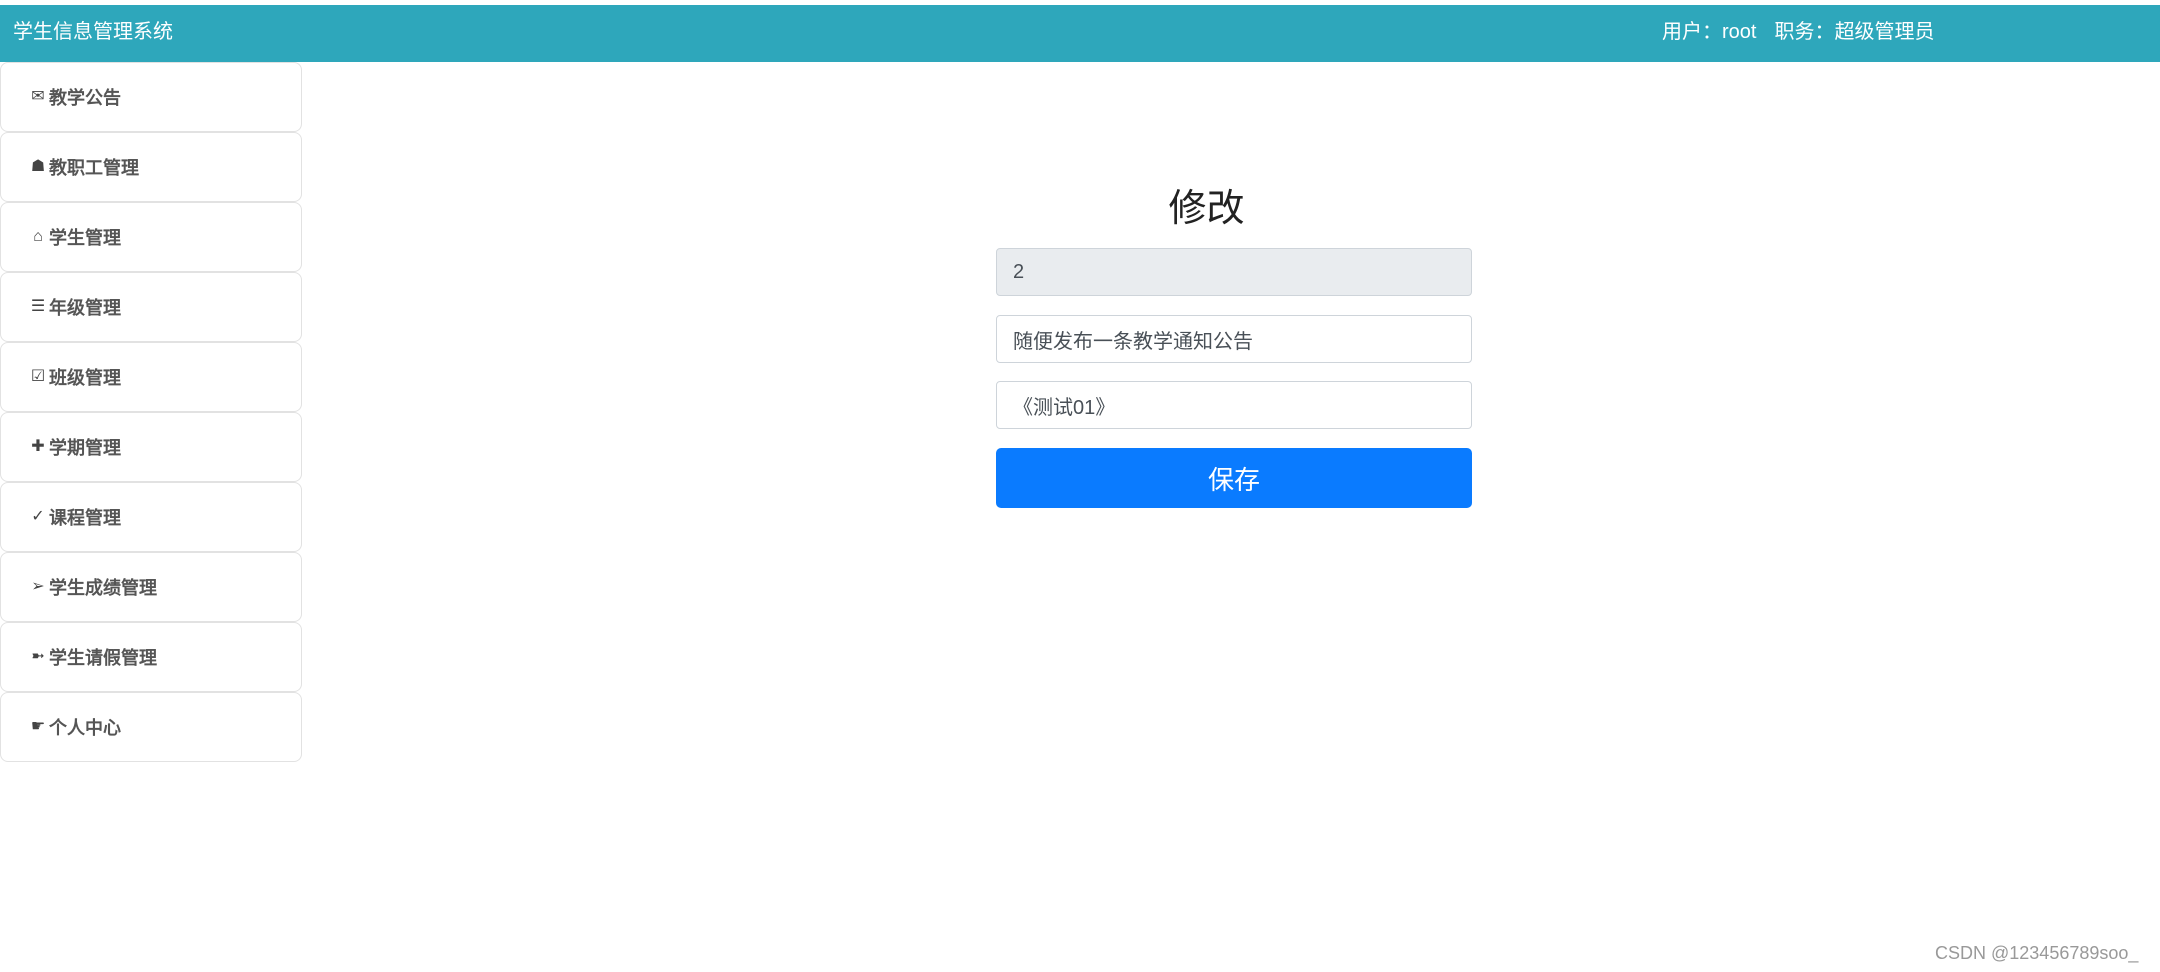  Describe the element at coordinates (38, 166) in the screenshot. I see `bell-icon: ☗` at that location.